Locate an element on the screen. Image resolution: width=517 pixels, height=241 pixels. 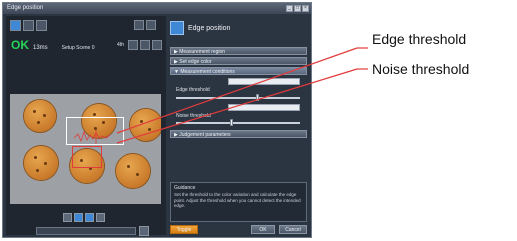
callout-edge-threshold: Edge threshold is located at coordinates (419, 39).